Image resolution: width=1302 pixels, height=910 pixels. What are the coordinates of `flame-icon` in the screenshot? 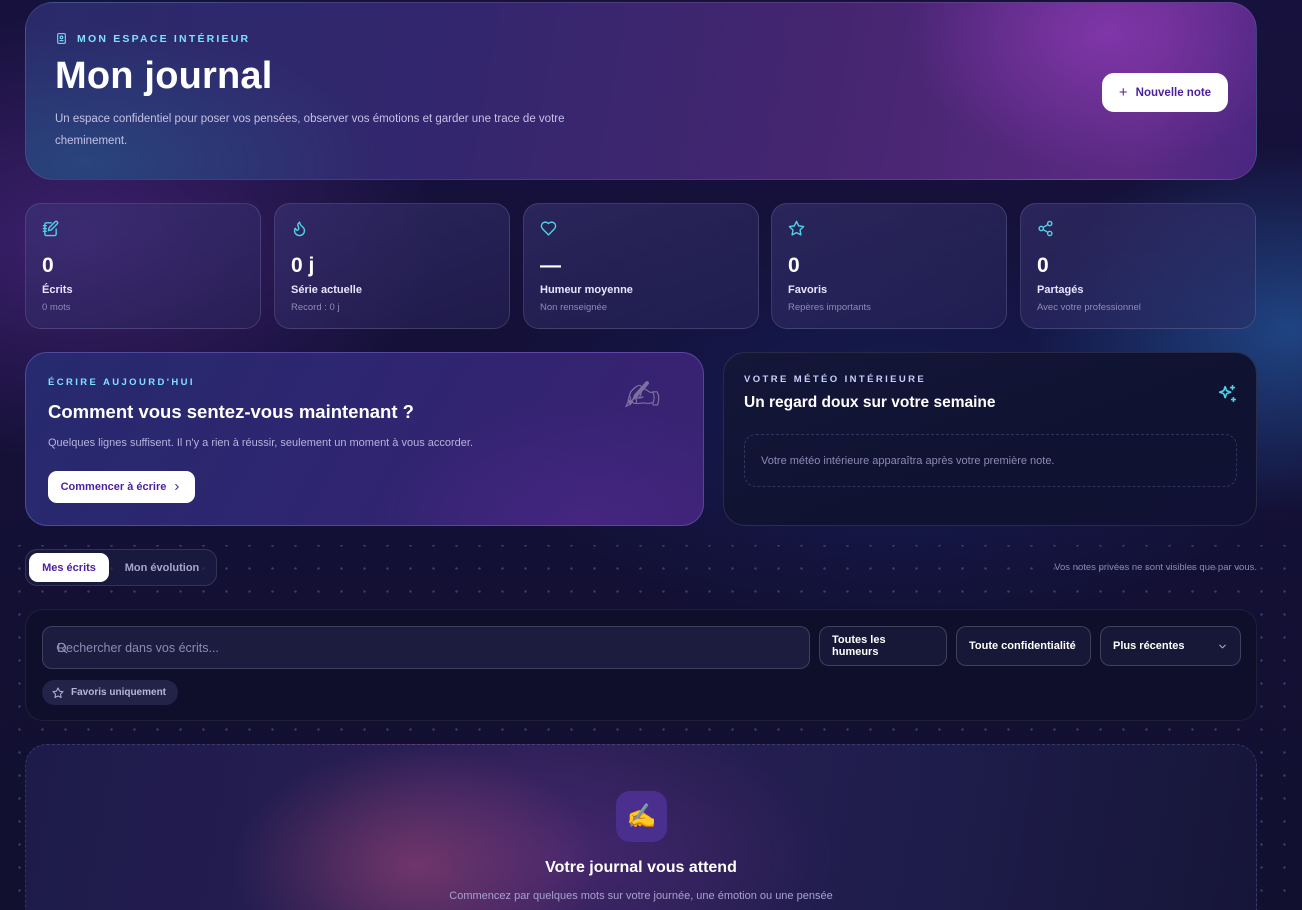 It's located at (299, 229).